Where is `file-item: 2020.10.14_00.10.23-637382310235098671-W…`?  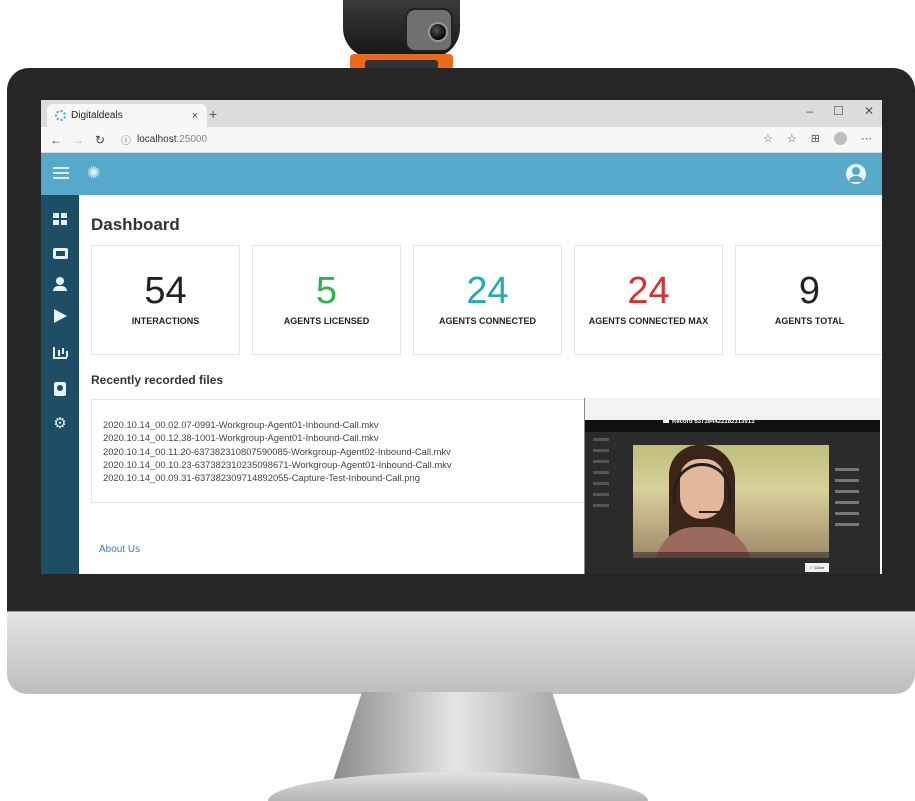 file-item: 2020.10.14_00.10.23-637382310235098671-W… is located at coordinates (344, 464).